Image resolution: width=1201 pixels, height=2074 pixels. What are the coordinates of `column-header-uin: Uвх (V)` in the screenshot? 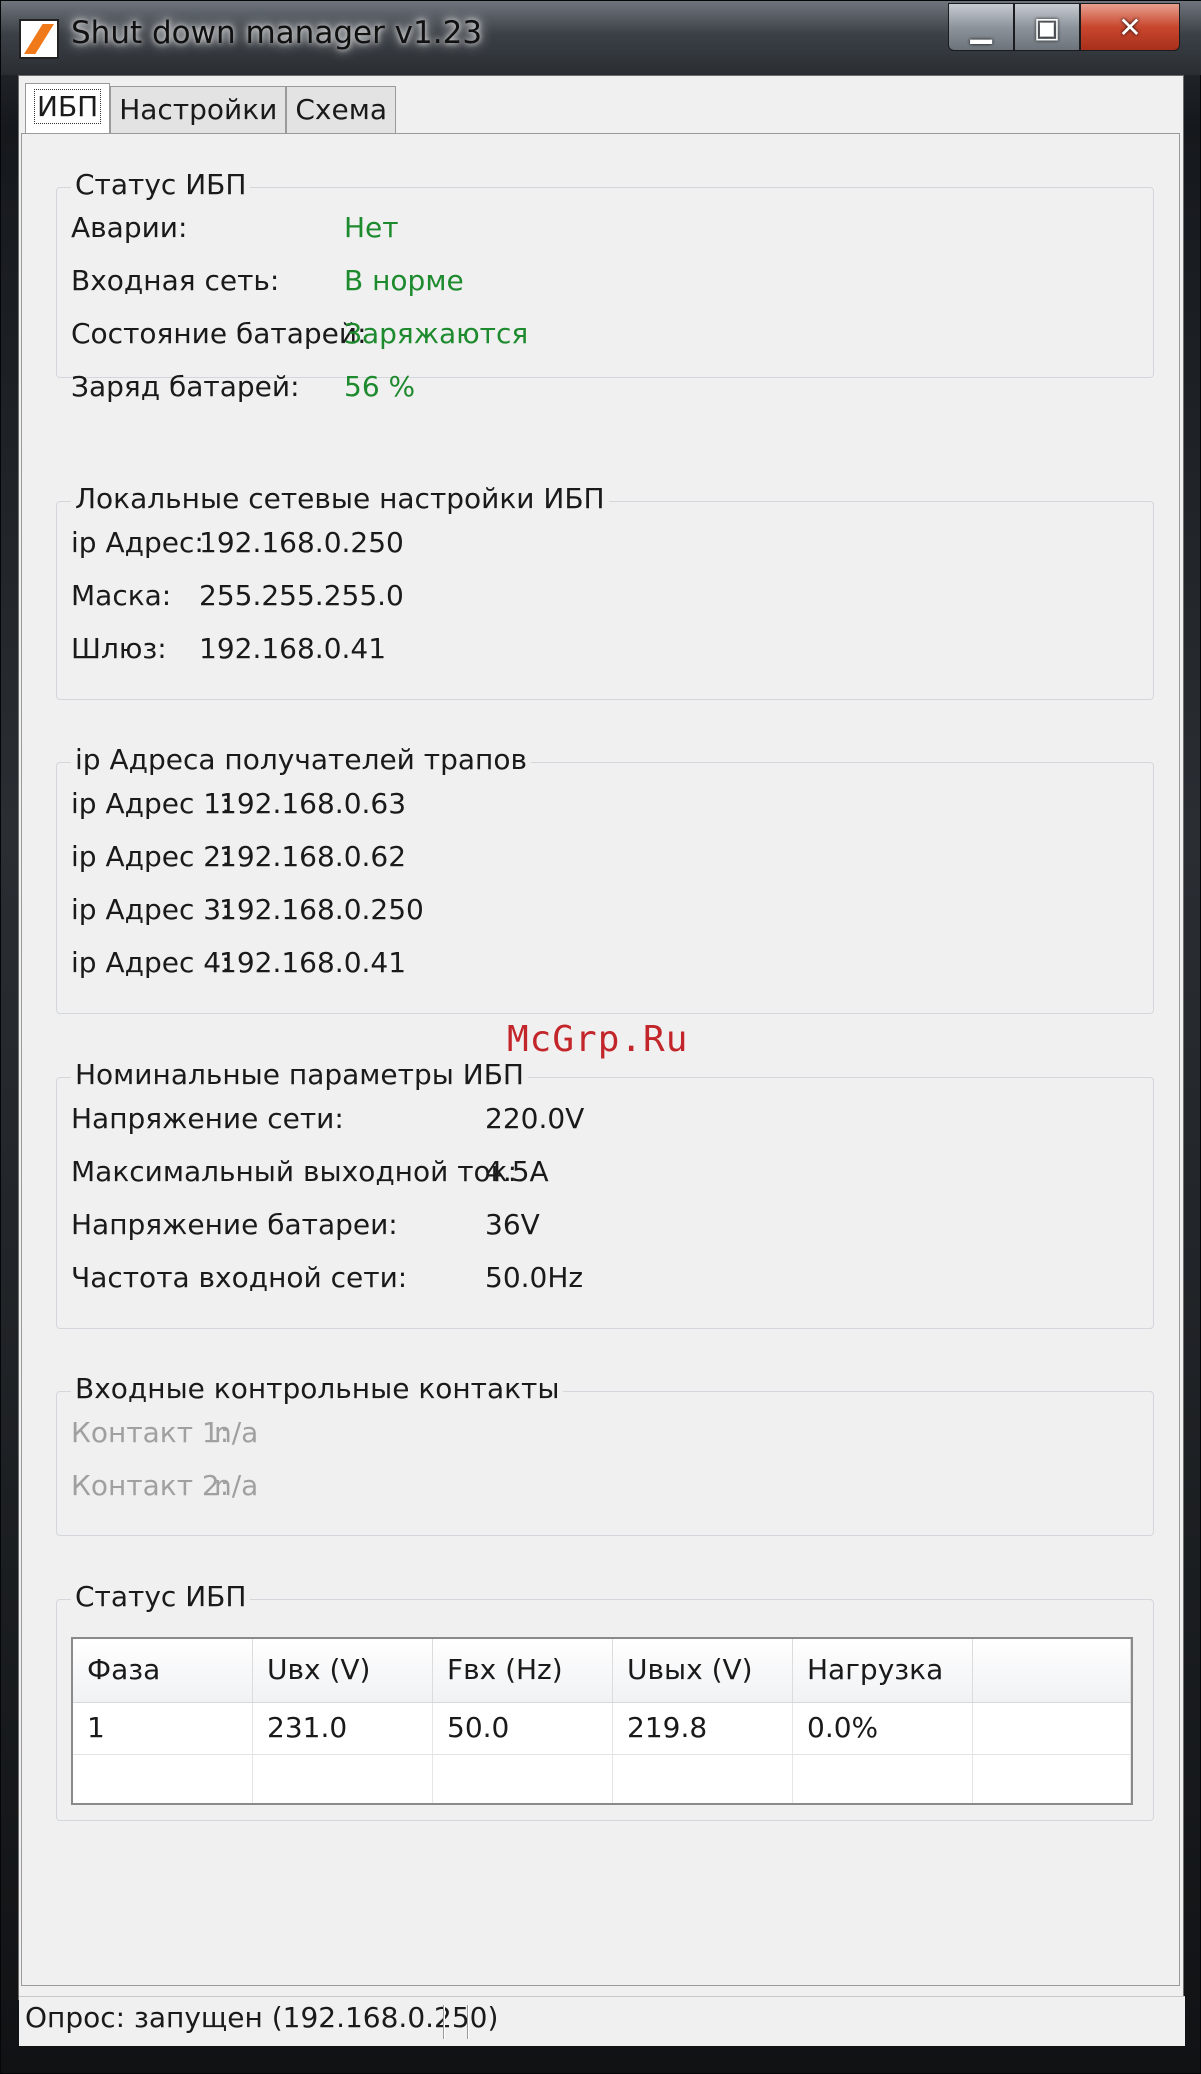 It's located at (343, 1670).